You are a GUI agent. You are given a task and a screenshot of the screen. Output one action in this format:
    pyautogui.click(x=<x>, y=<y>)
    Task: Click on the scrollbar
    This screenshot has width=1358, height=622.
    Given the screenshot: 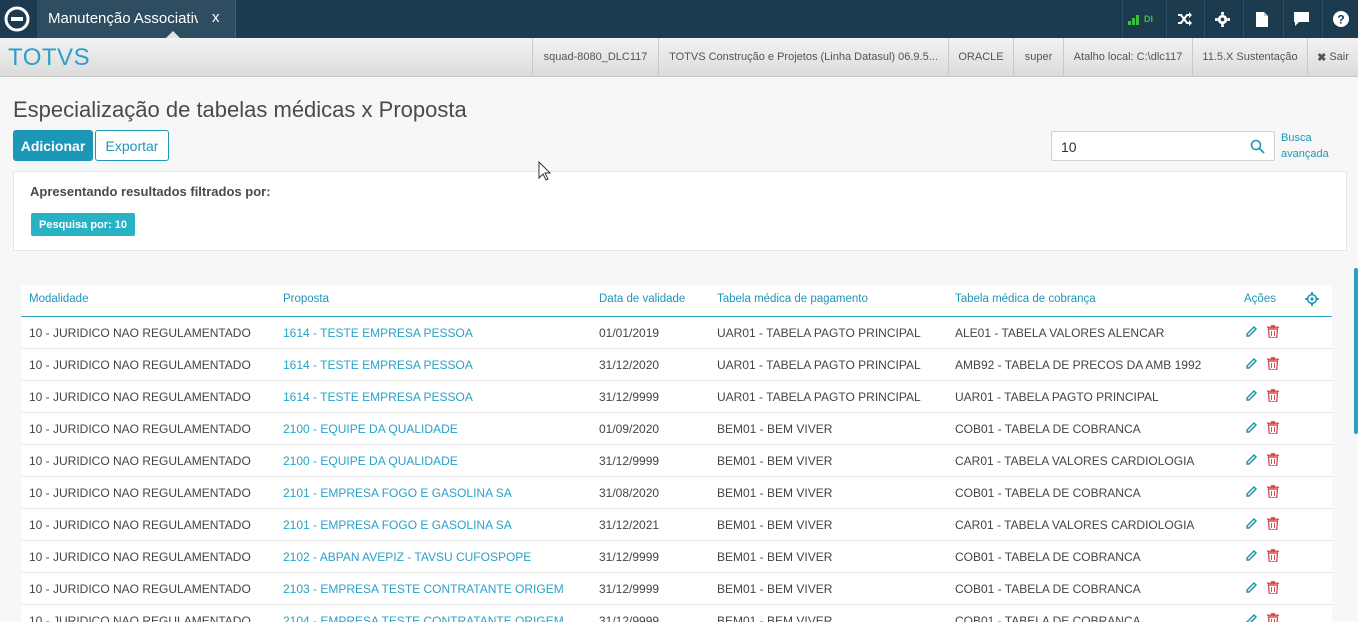 What is the action you would take?
    pyautogui.click(x=1356, y=351)
    